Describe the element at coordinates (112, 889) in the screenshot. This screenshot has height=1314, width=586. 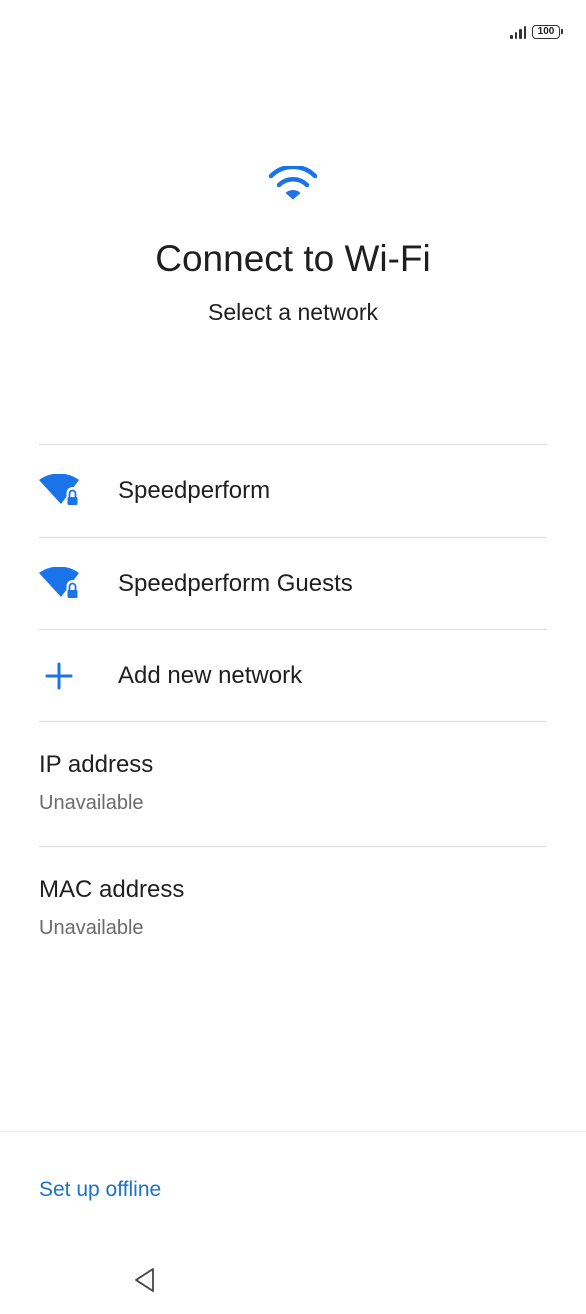
I see `mac-address-label: MAC address` at that location.